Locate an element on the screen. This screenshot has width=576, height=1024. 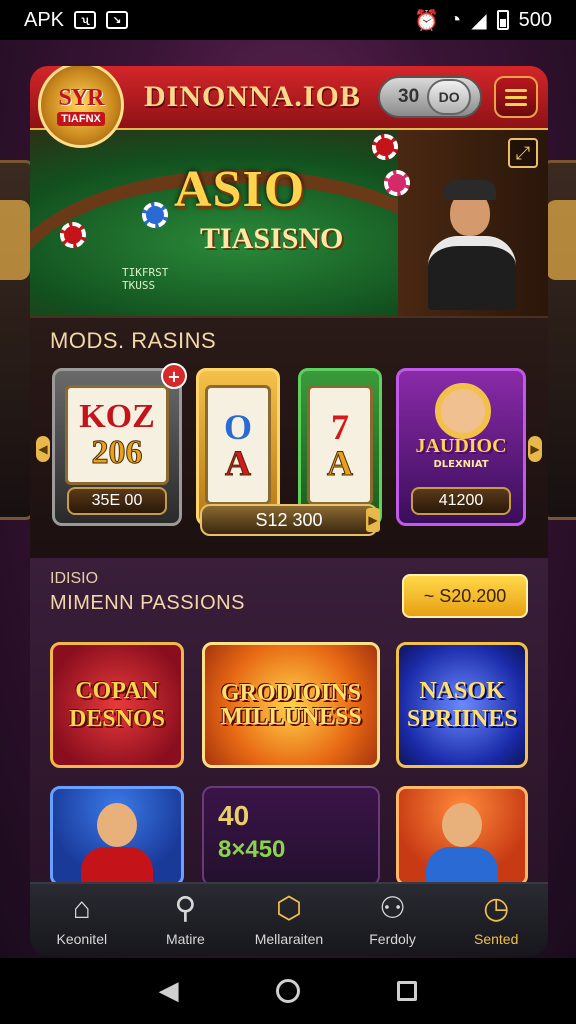
battery-text: 500 is located at coordinates (535, 19).